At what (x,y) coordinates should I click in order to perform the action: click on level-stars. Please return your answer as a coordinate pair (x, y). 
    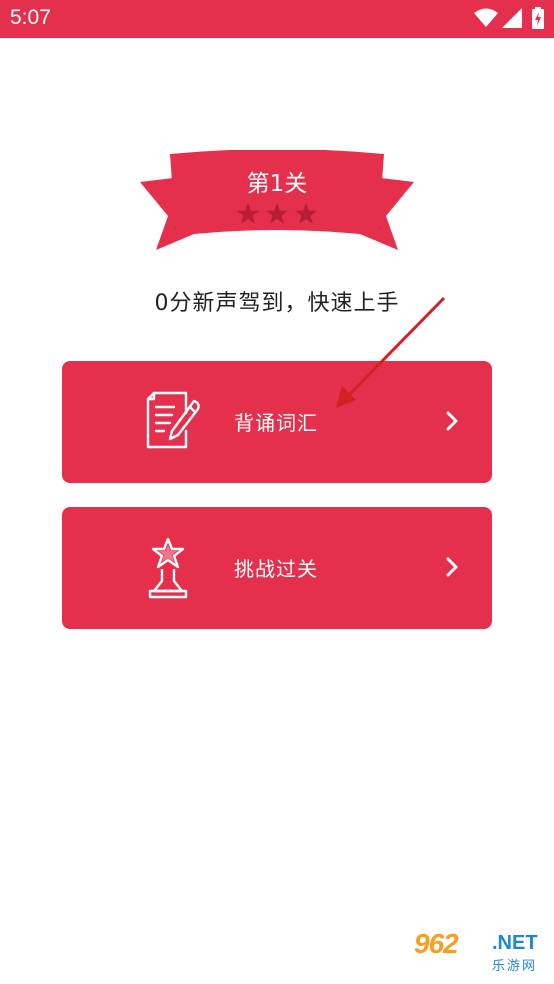
    Looking at the image, I should click on (277, 213).